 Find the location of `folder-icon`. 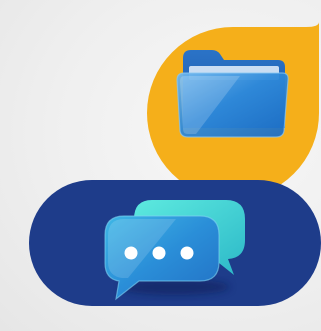

folder-icon is located at coordinates (232, 94).